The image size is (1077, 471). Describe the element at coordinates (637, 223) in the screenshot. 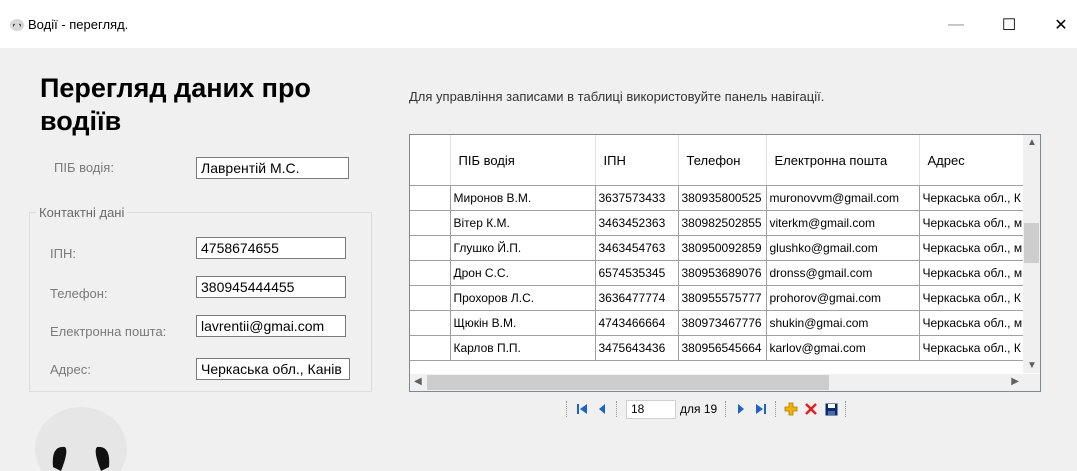

I see `cell-ipn: 3463452363` at that location.